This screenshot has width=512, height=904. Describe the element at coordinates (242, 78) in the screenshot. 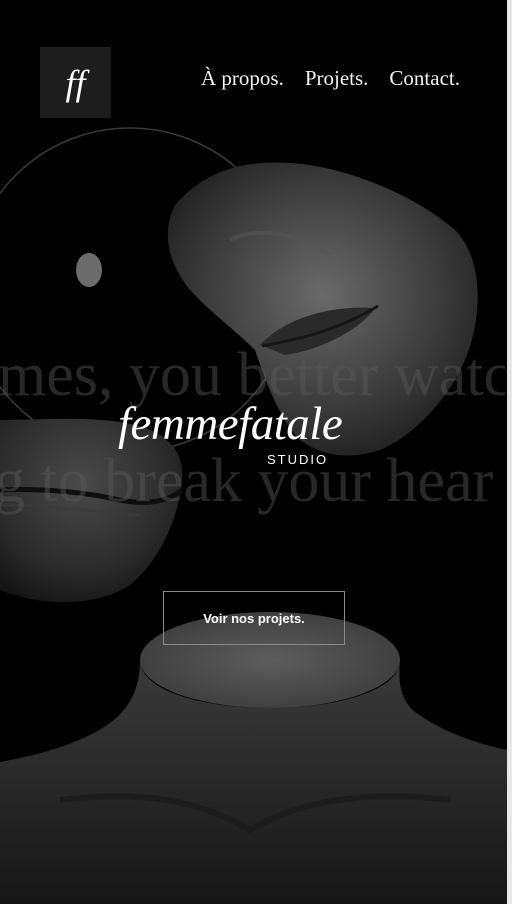

I see `nav-link-about: À propos.` at that location.